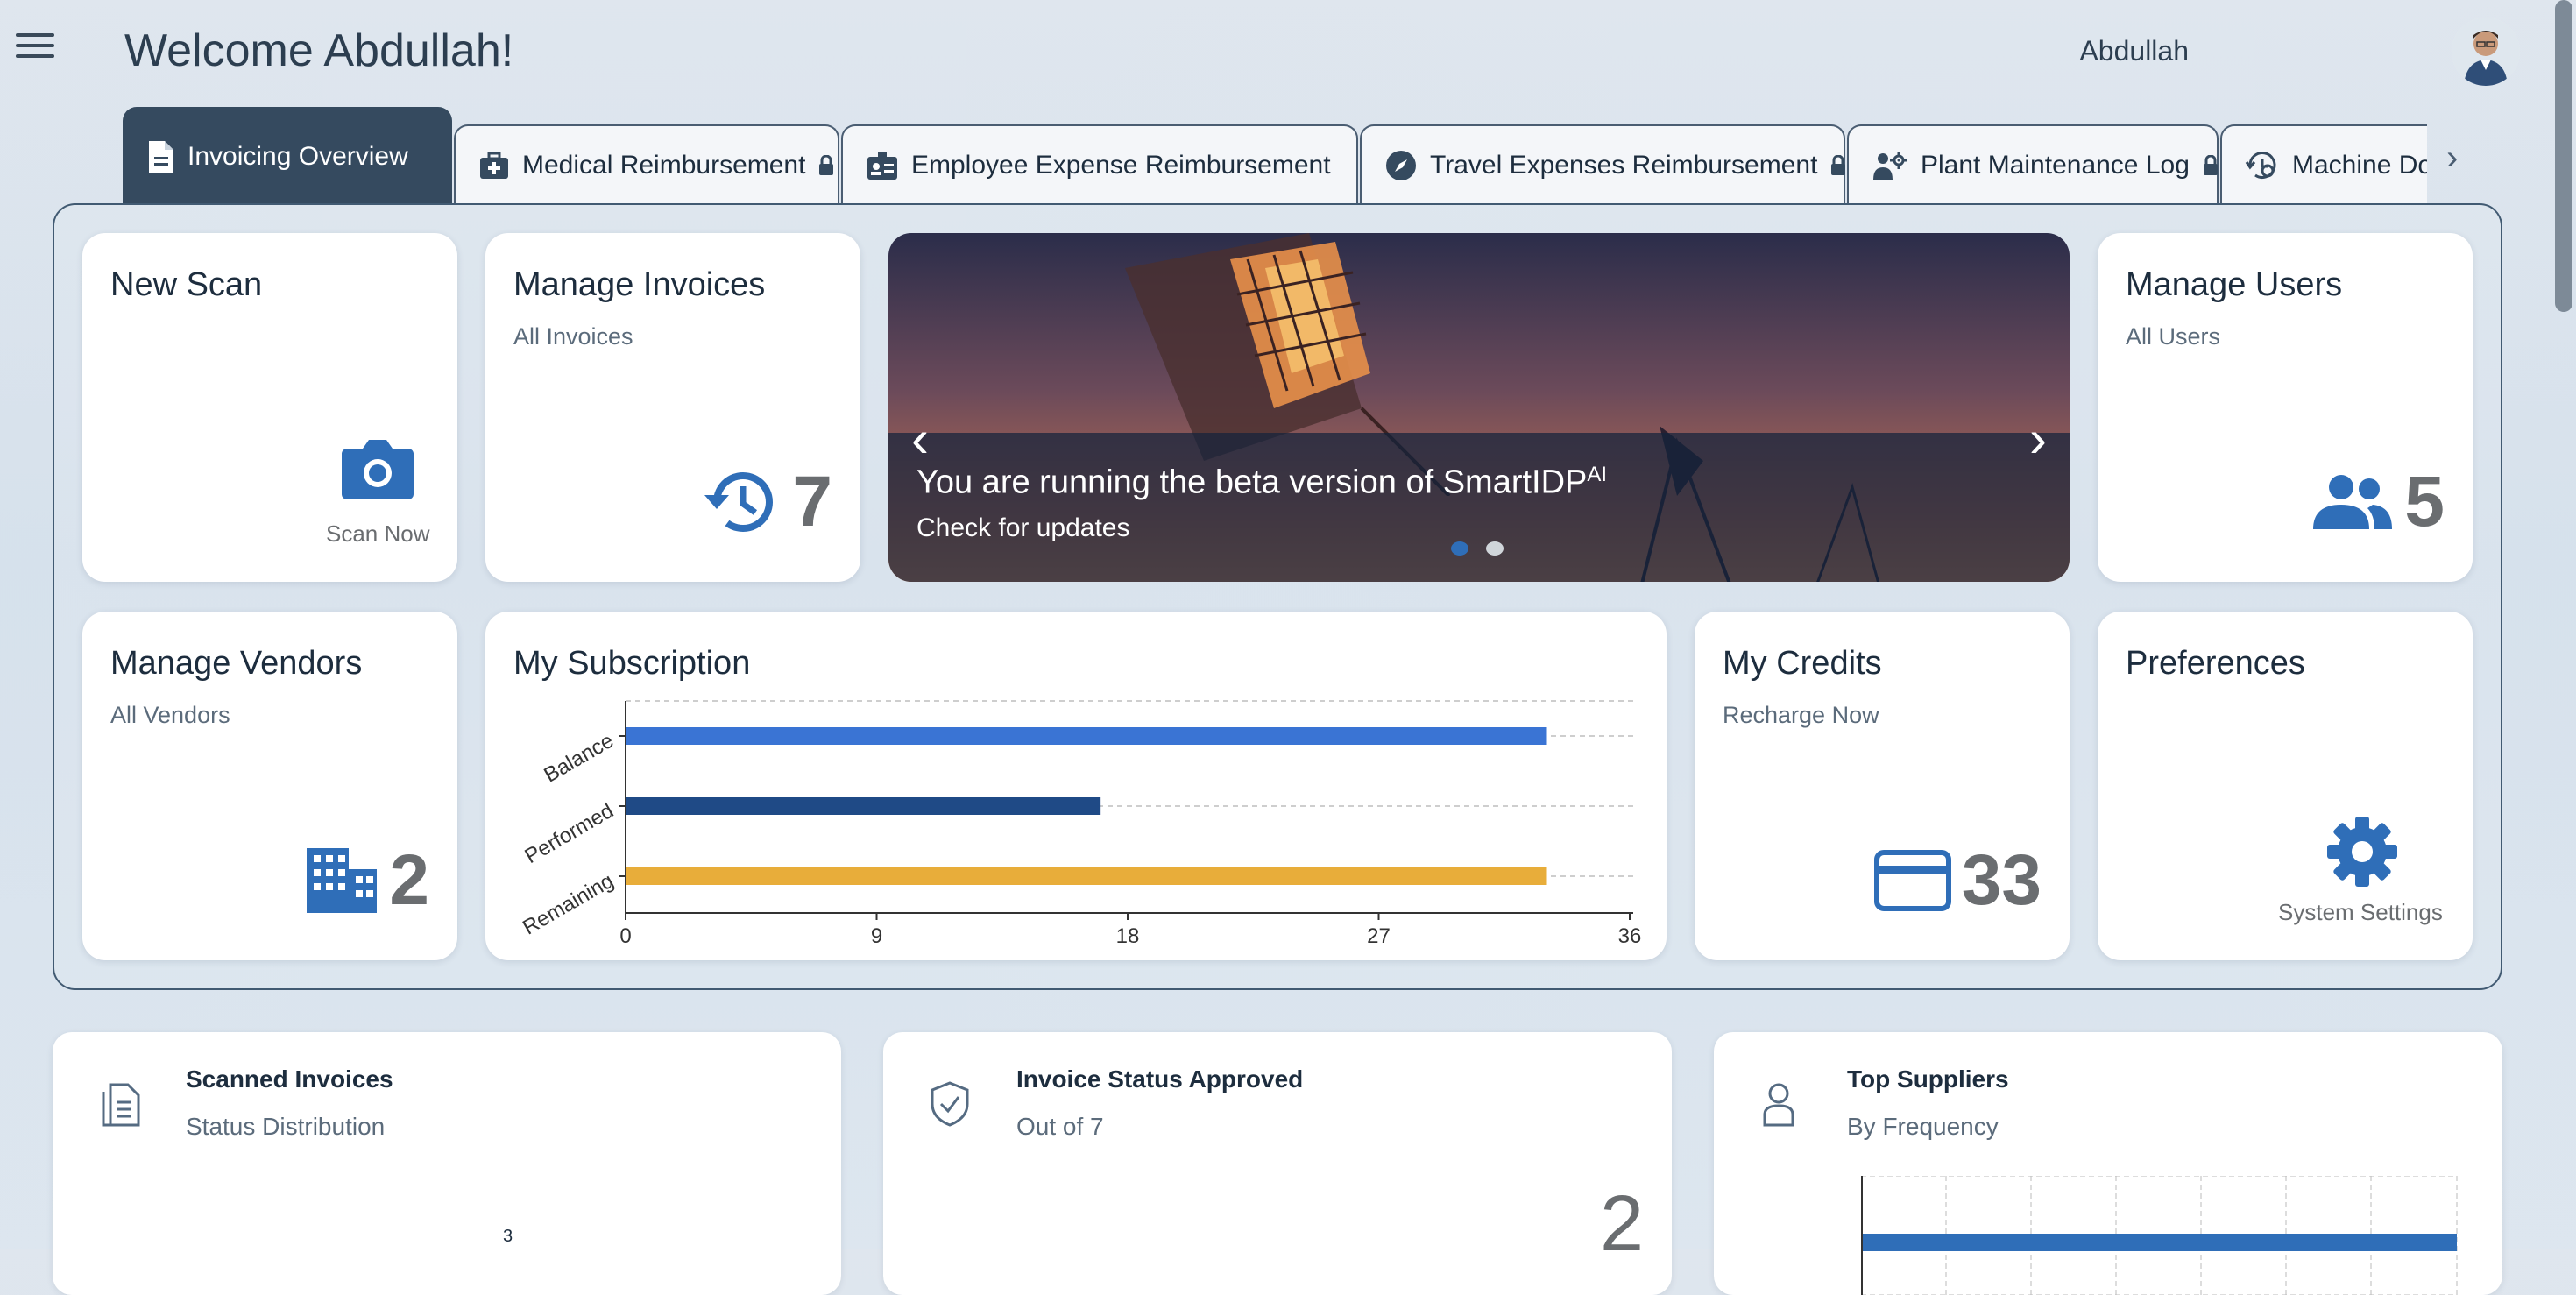 The height and width of the screenshot is (1295, 2576). I want to click on tab-label: Travel Expenses Reimbursement, so click(1624, 165).